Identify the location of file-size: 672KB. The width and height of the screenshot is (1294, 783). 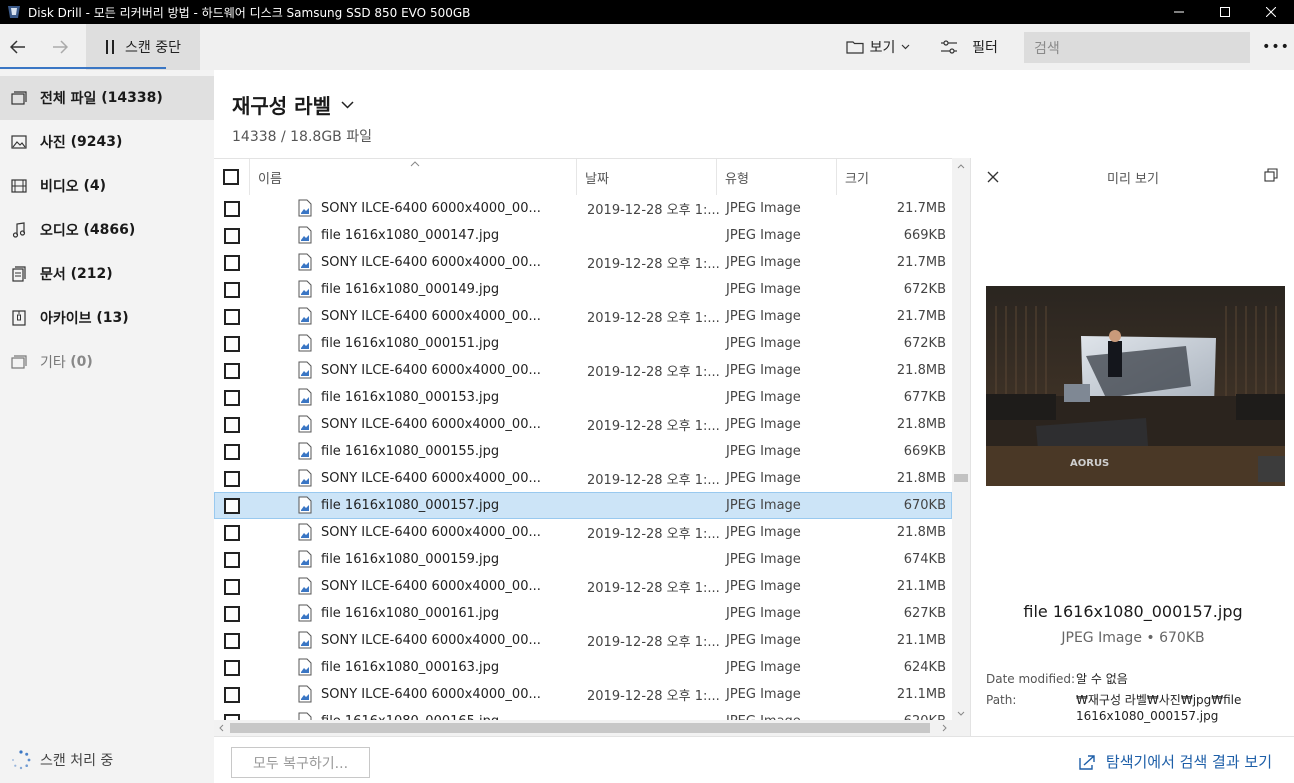
(924, 343).